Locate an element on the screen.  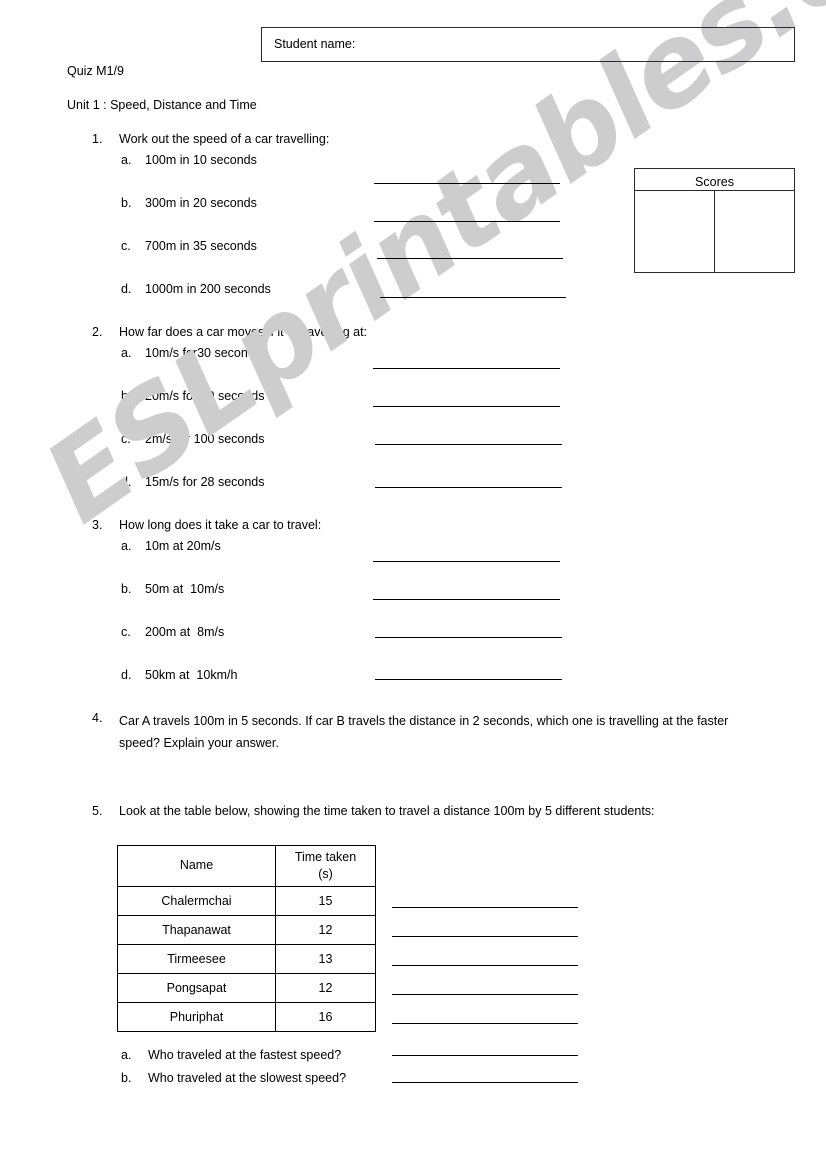
question-1-item-c-text: 700m in 35 seconds is located at coordinates (201, 246).